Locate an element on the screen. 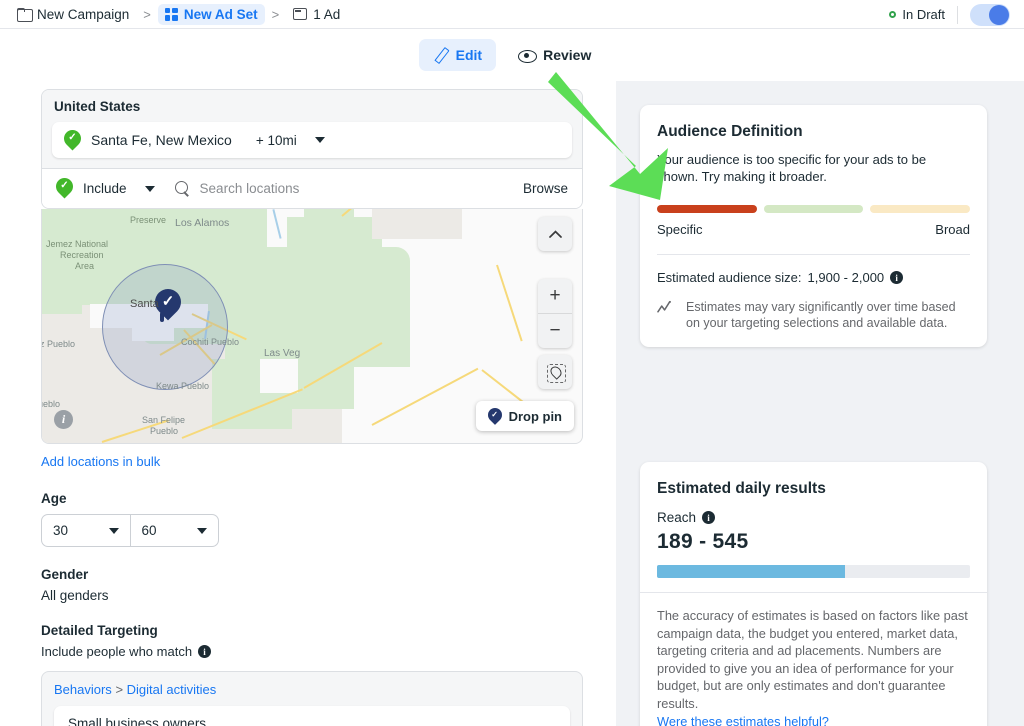  top-right-controls: In Draft is located at coordinates (949, 14).